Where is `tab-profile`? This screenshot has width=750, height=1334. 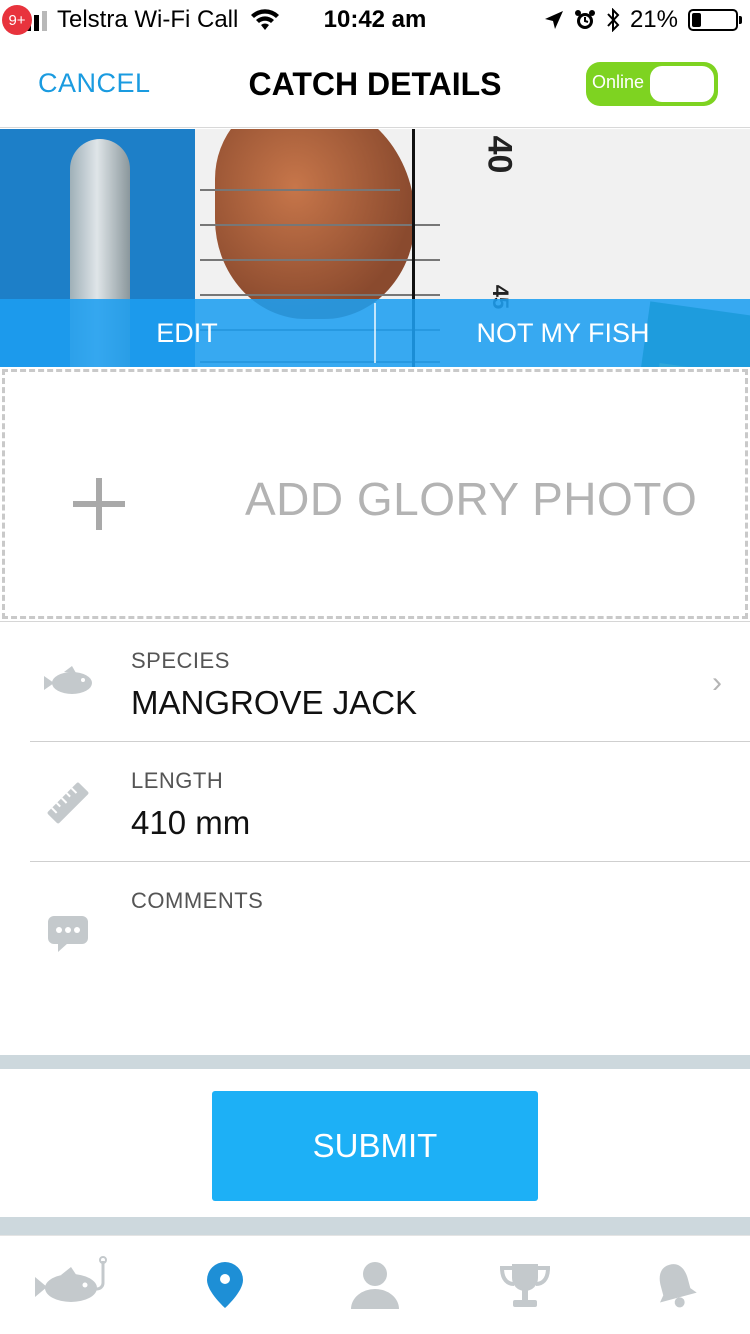 tab-profile is located at coordinates (375, 1285).